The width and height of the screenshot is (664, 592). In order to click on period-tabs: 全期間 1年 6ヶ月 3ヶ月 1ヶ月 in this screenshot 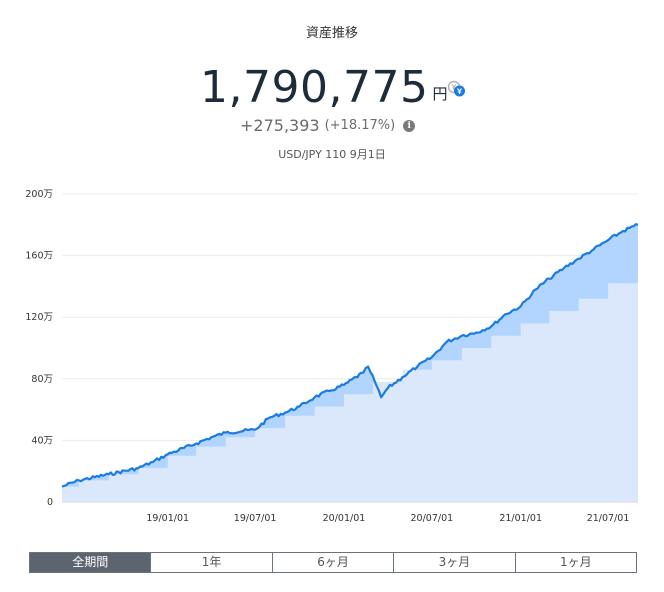, I will do `click(333, 562)`.